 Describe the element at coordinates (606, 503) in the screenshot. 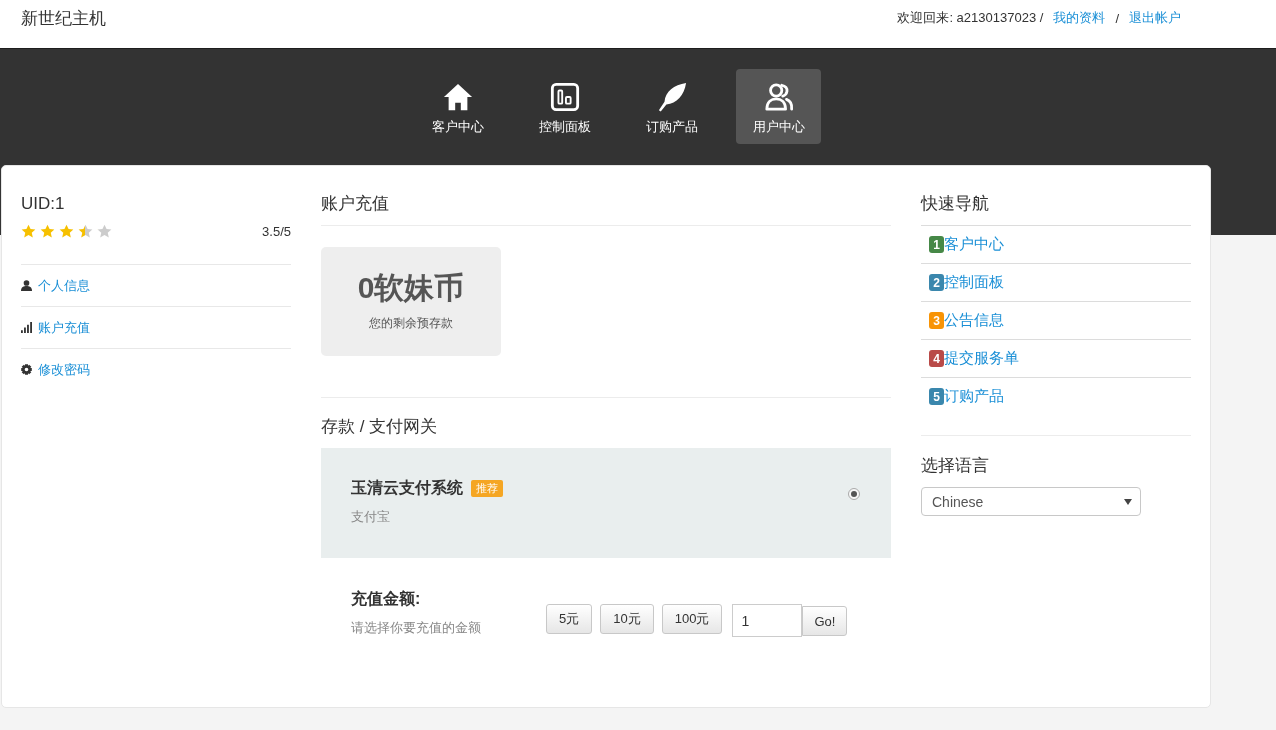

I see `gateway-option: 玉清云支付系统 推荐 支付宝` at that location.